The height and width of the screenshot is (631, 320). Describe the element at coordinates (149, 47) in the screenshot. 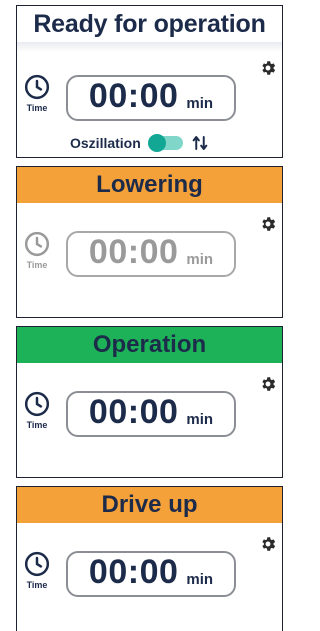

I see `header-divider` at that location.